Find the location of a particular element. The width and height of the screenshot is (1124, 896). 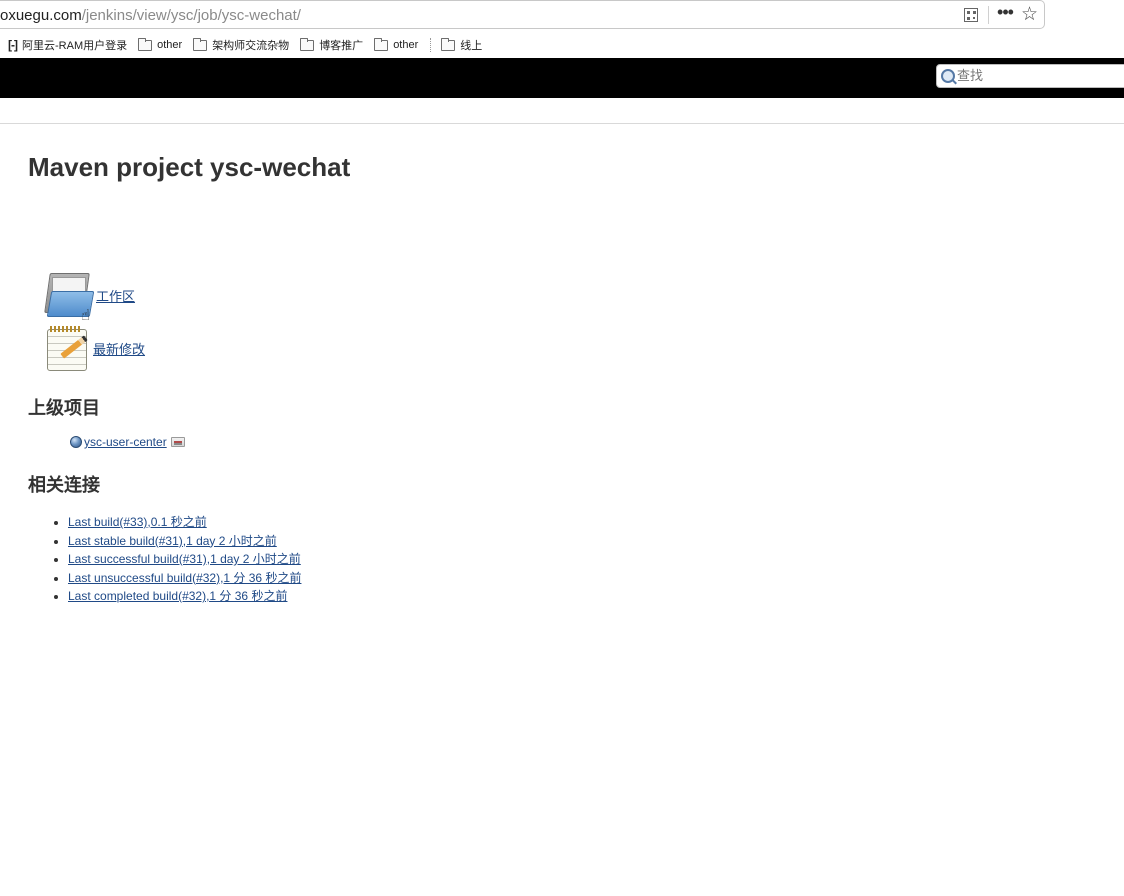

page-title: Maven project ysc-wechat is located at coordinates (189, 167).